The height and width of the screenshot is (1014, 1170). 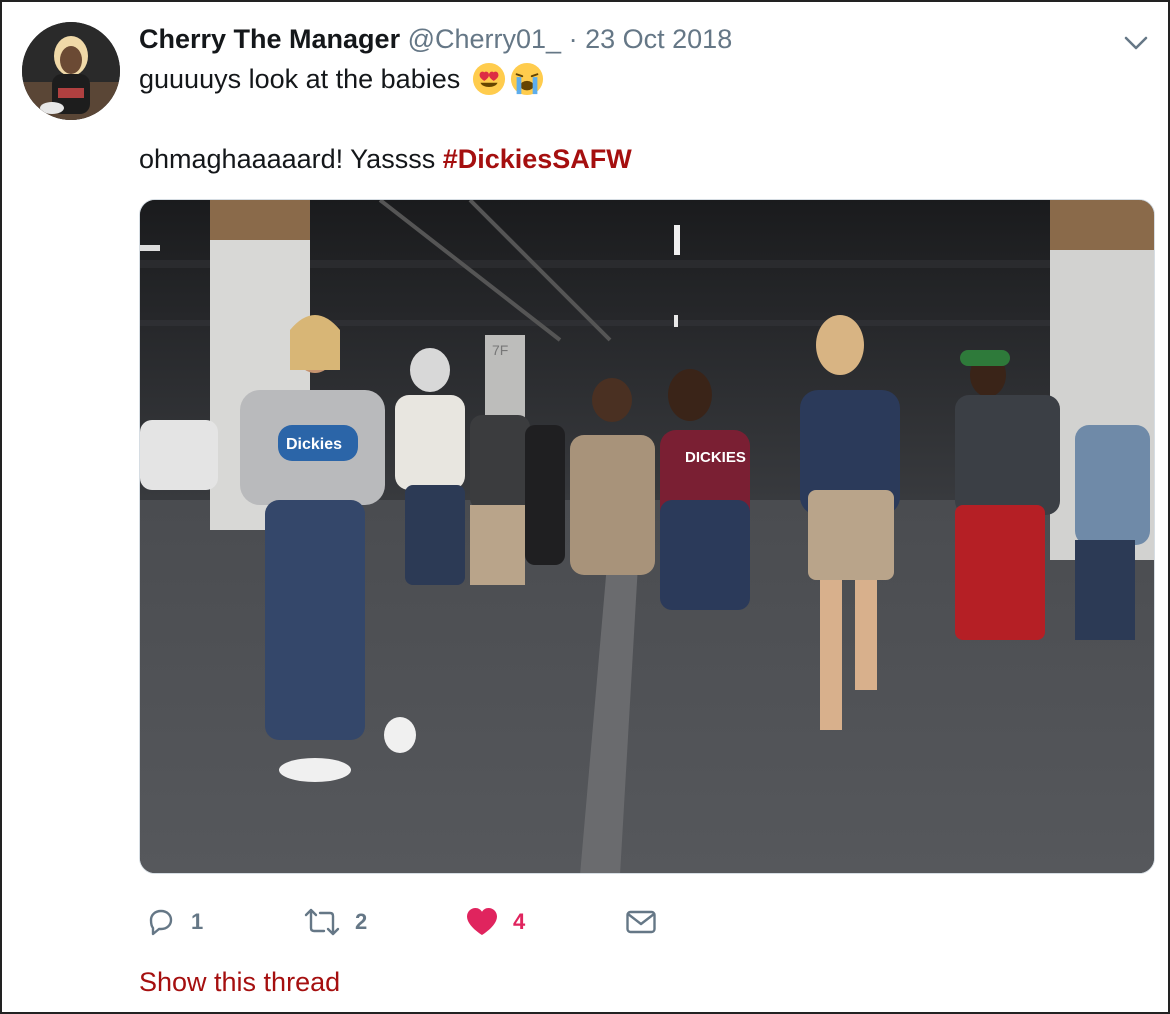 What do you see at coordinates (658, 39) in the screenshot?
I see `tweet-date: 23 Oct 2018` at bounding box center [658, 39].